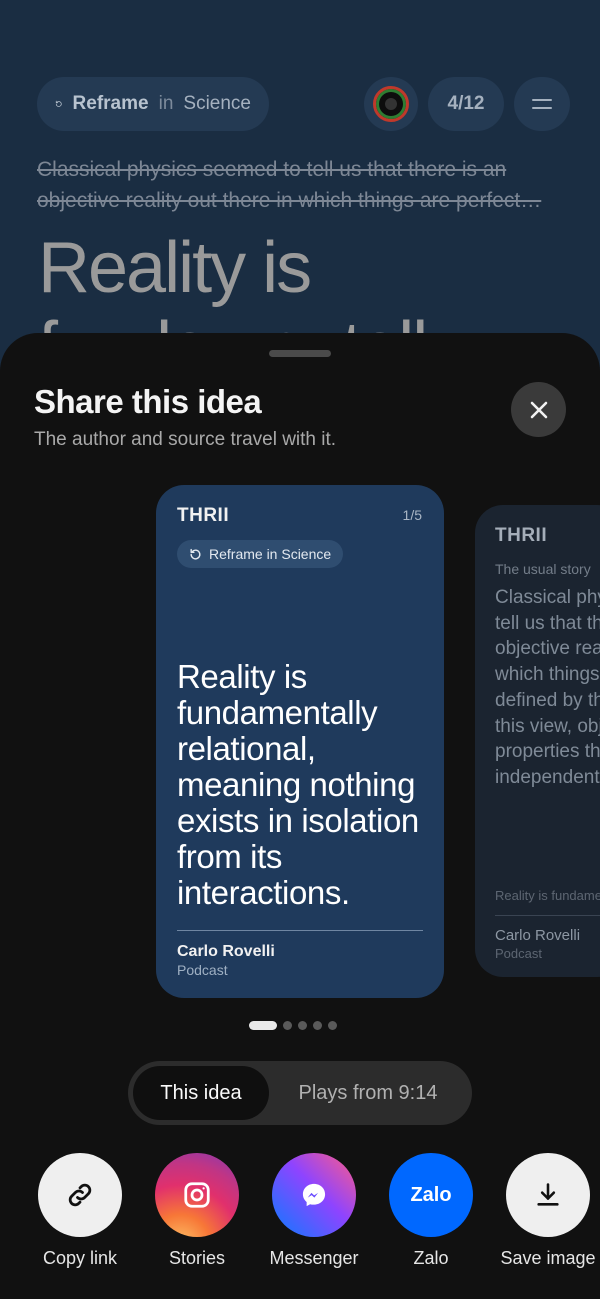 The height and width of the screenshot is (1299, 600). I want to click on segment-this-idea: This idea, so click(201, 1093).